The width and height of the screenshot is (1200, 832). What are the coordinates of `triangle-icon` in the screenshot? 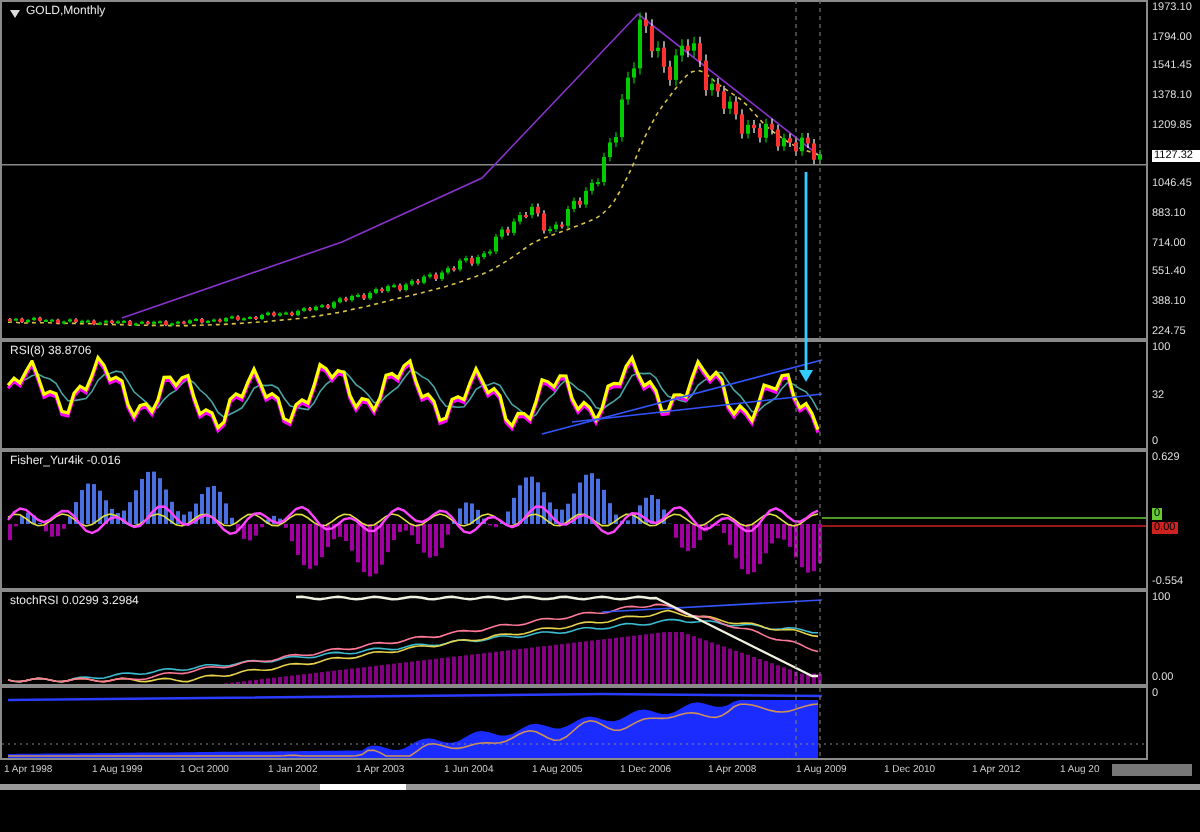 It's located at (15, 13).